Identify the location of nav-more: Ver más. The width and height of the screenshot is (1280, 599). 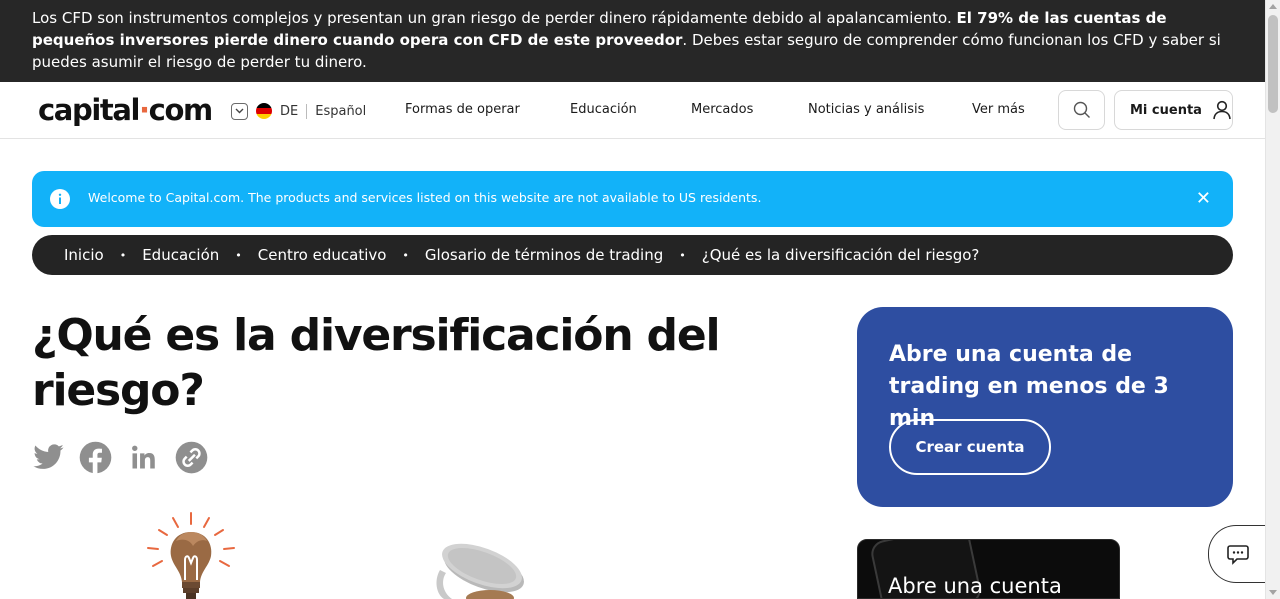
(998, 109).